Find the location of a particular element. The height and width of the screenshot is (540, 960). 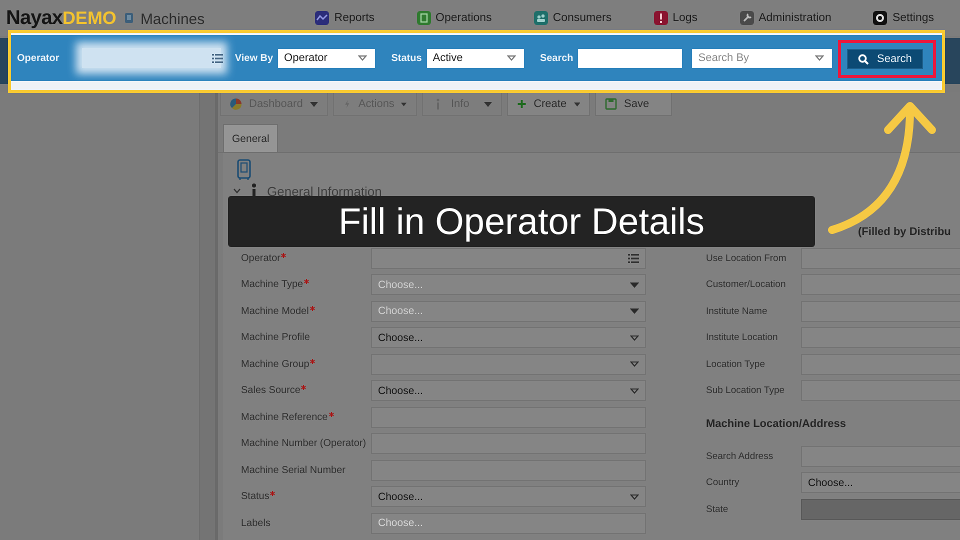

nav-link: Consumers is located at coordinates (573, 18).